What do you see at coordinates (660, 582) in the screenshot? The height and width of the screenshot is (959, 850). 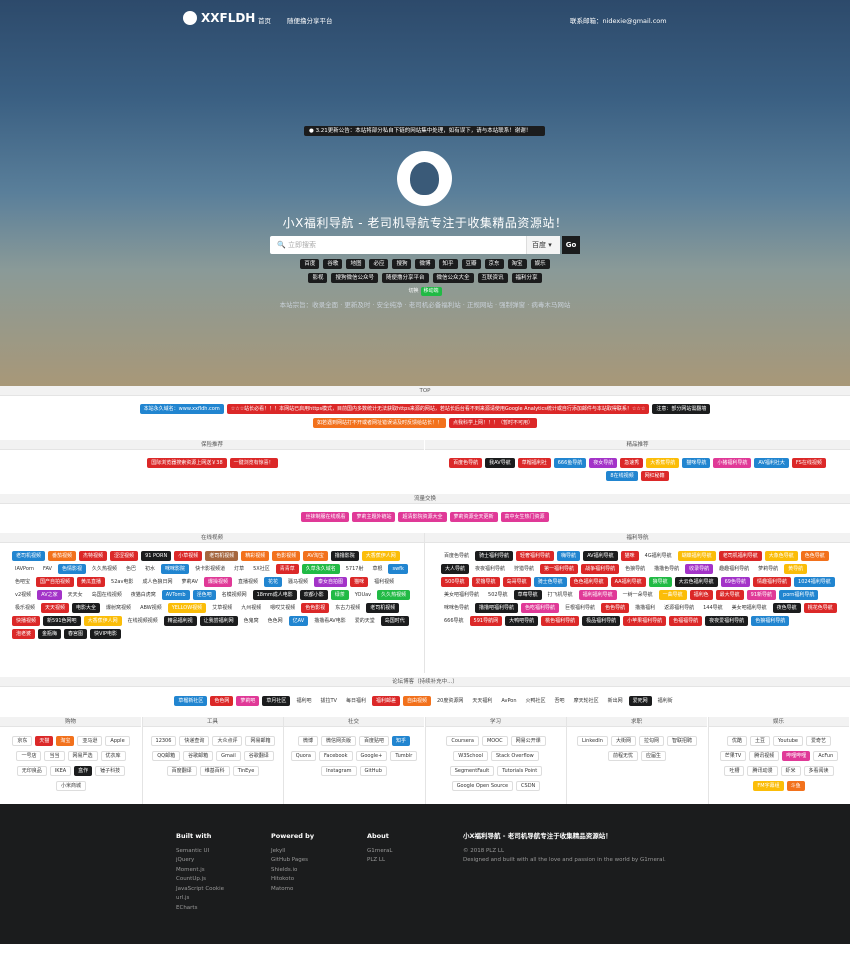 I see `fuli-site-link: 狼导航` at bounding box center [660, 582].